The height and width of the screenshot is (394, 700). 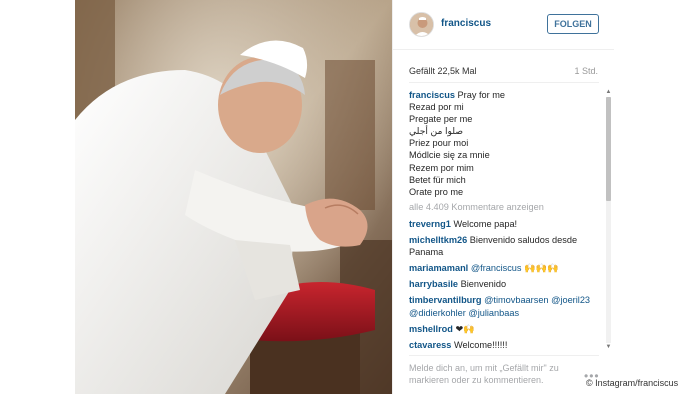 I want to click on comment-text: Welcome papa!, so click(x=485, y=223).